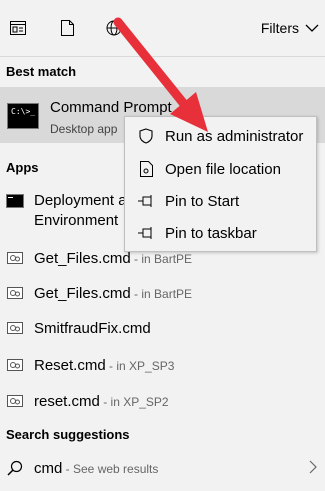 This screenshot has height=491, width=325. What do you see at coordinates (76, 220) in the screenshot?
I see `app-name-line2: Environment` at bounding box center [76, 220].